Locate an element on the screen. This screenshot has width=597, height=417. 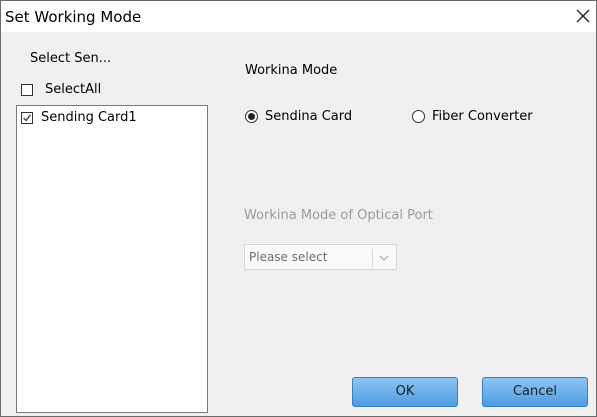
optical-port-mode-label: Workina Mode of Optical Port is located at coordinates (338, 215).